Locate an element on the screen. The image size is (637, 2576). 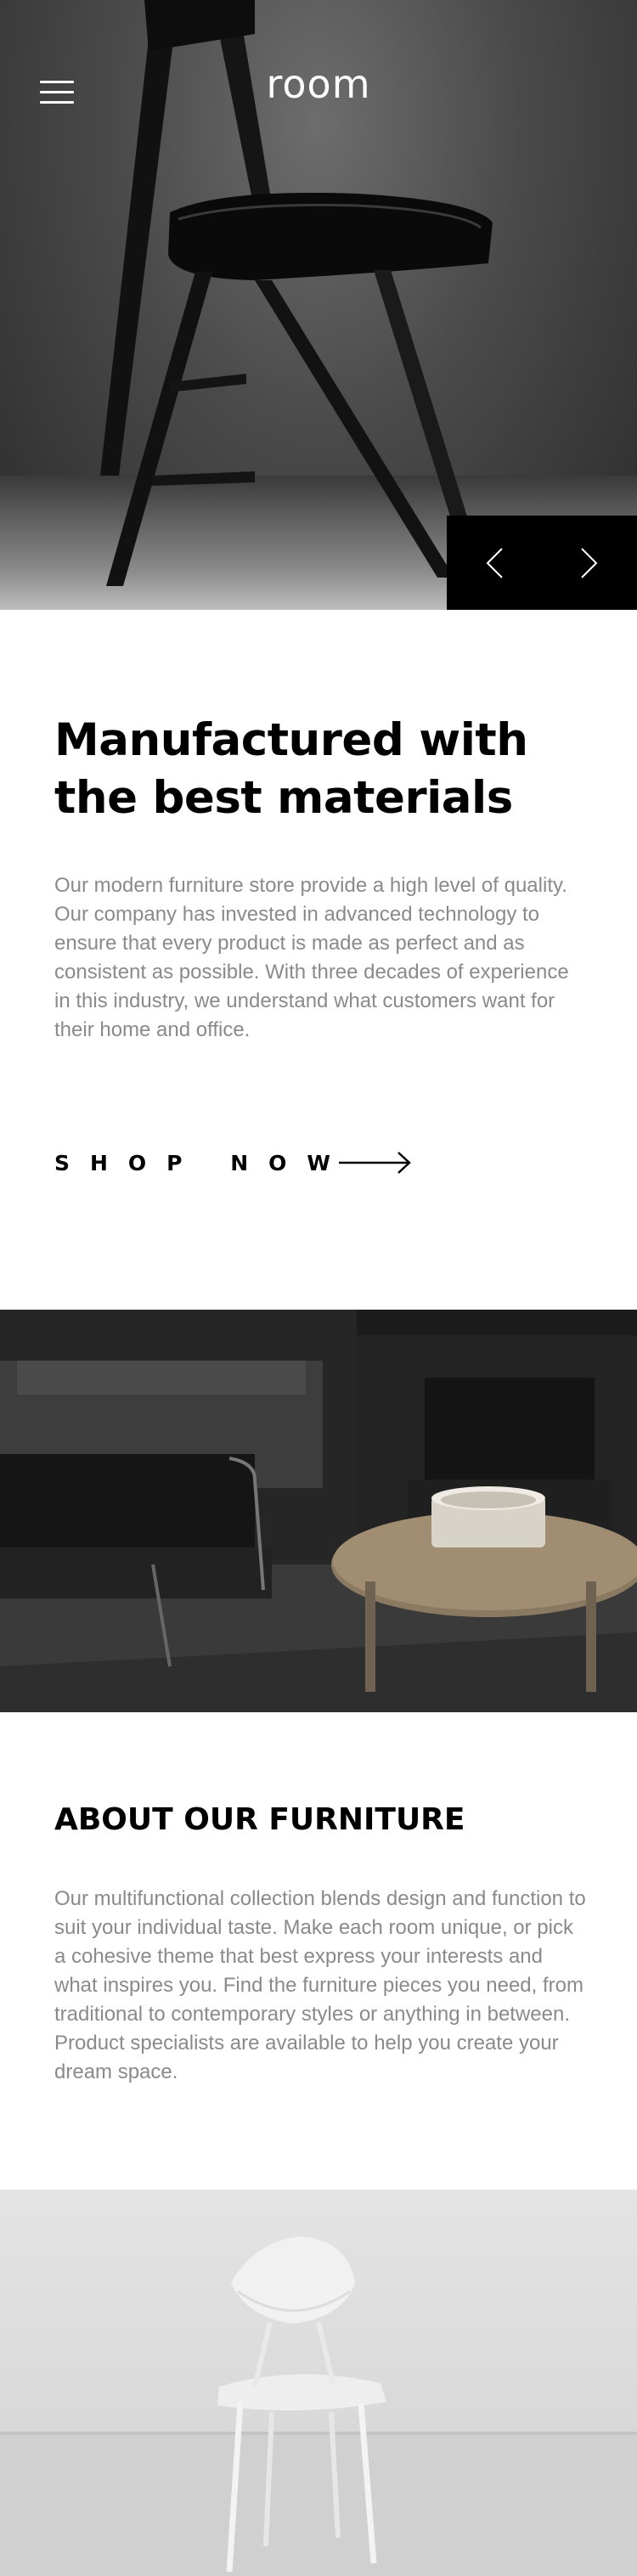
intro-title: Manufactured with the best materials is located at coordinates (291, 769).